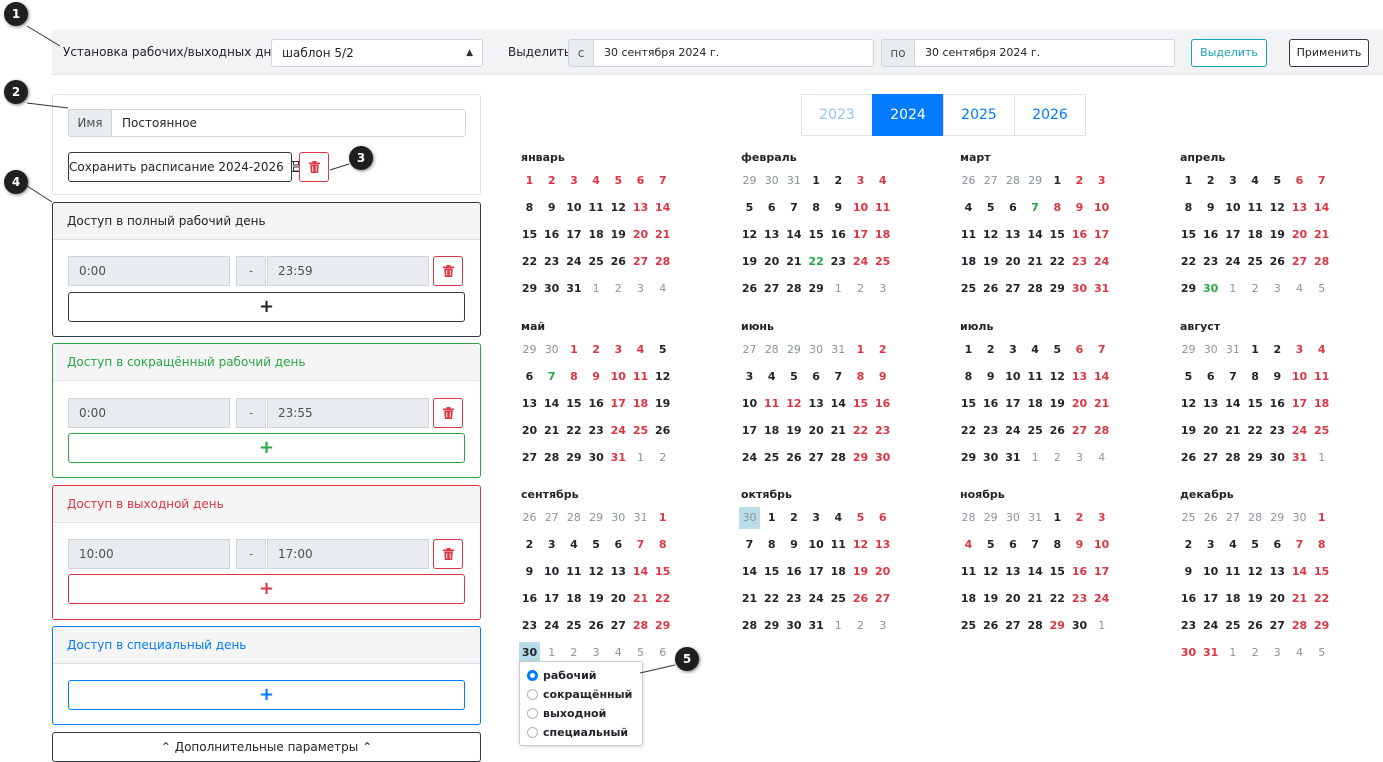 Image resolution: width=1383 pixels, height=762 pixels. Describe the element at coordinates (149, 554) in the screenshot. I see `dayoff-from-input: 10:00` at that location.